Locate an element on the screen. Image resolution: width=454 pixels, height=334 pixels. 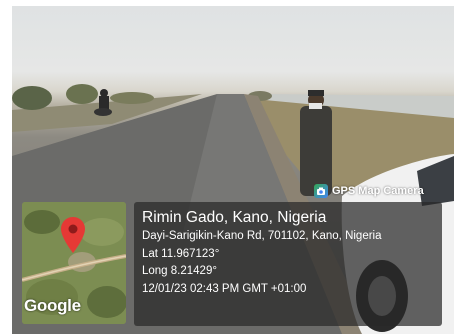
gps-map-camera-badge: GPS Map Camera is located at coordinates (369, 191).